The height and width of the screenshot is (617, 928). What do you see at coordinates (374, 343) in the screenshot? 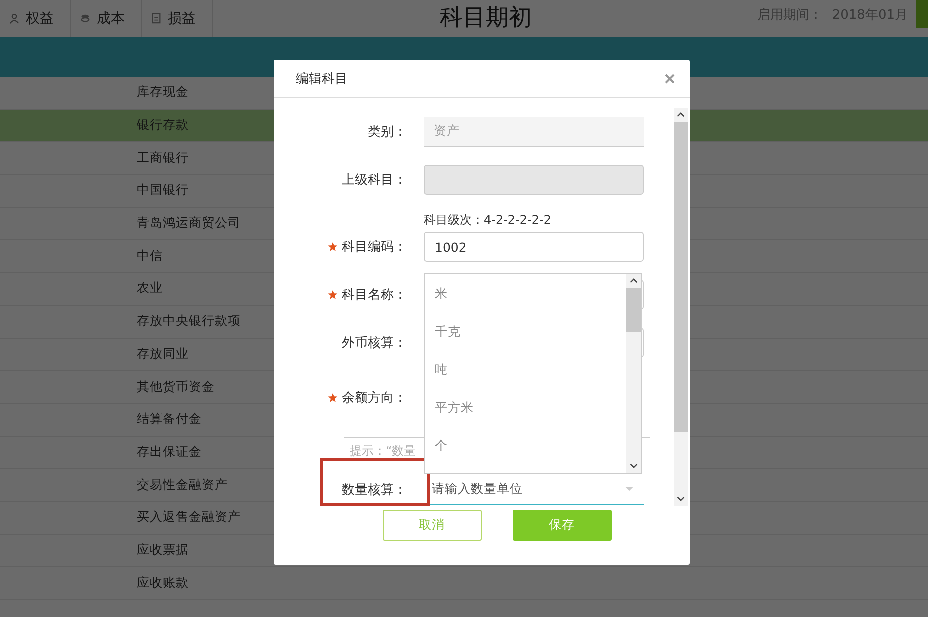
I see `field-label: 外币核算：` at bounding box center [374, 343].